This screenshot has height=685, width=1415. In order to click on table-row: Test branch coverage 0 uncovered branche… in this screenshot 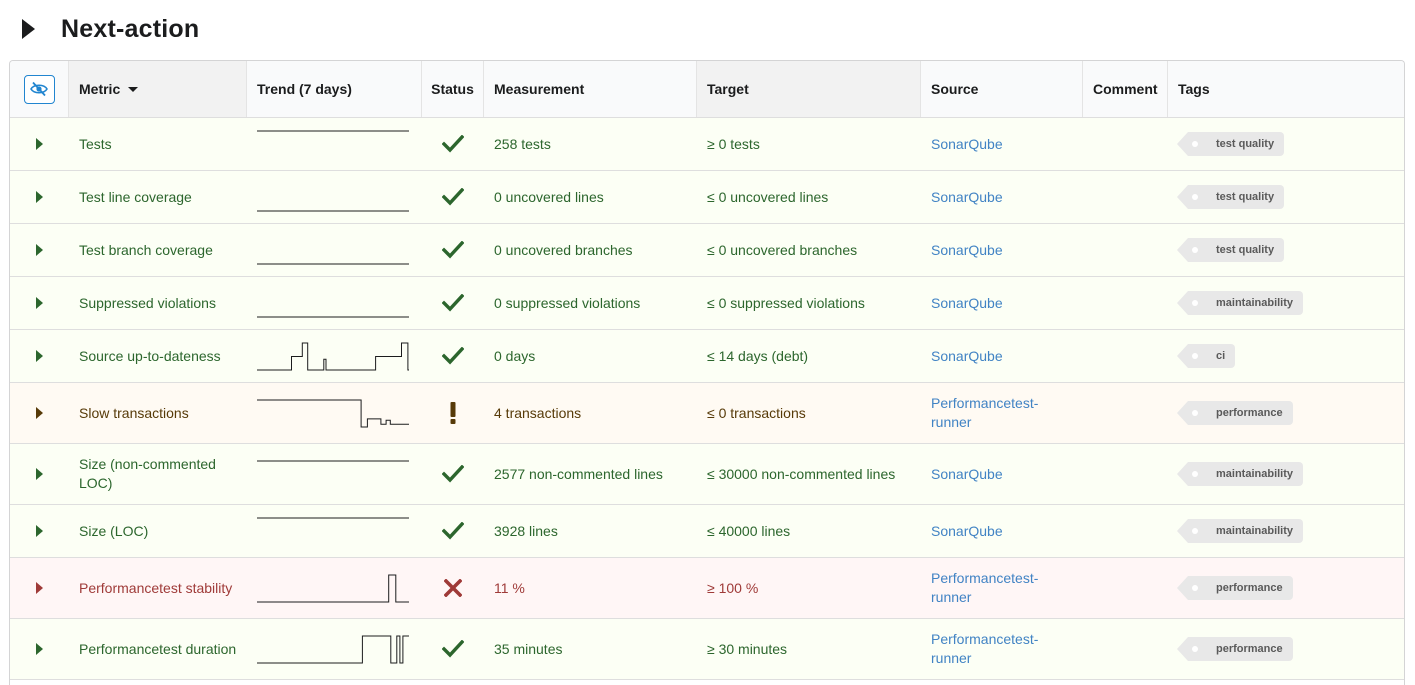, I will do `click(707, 250)`.